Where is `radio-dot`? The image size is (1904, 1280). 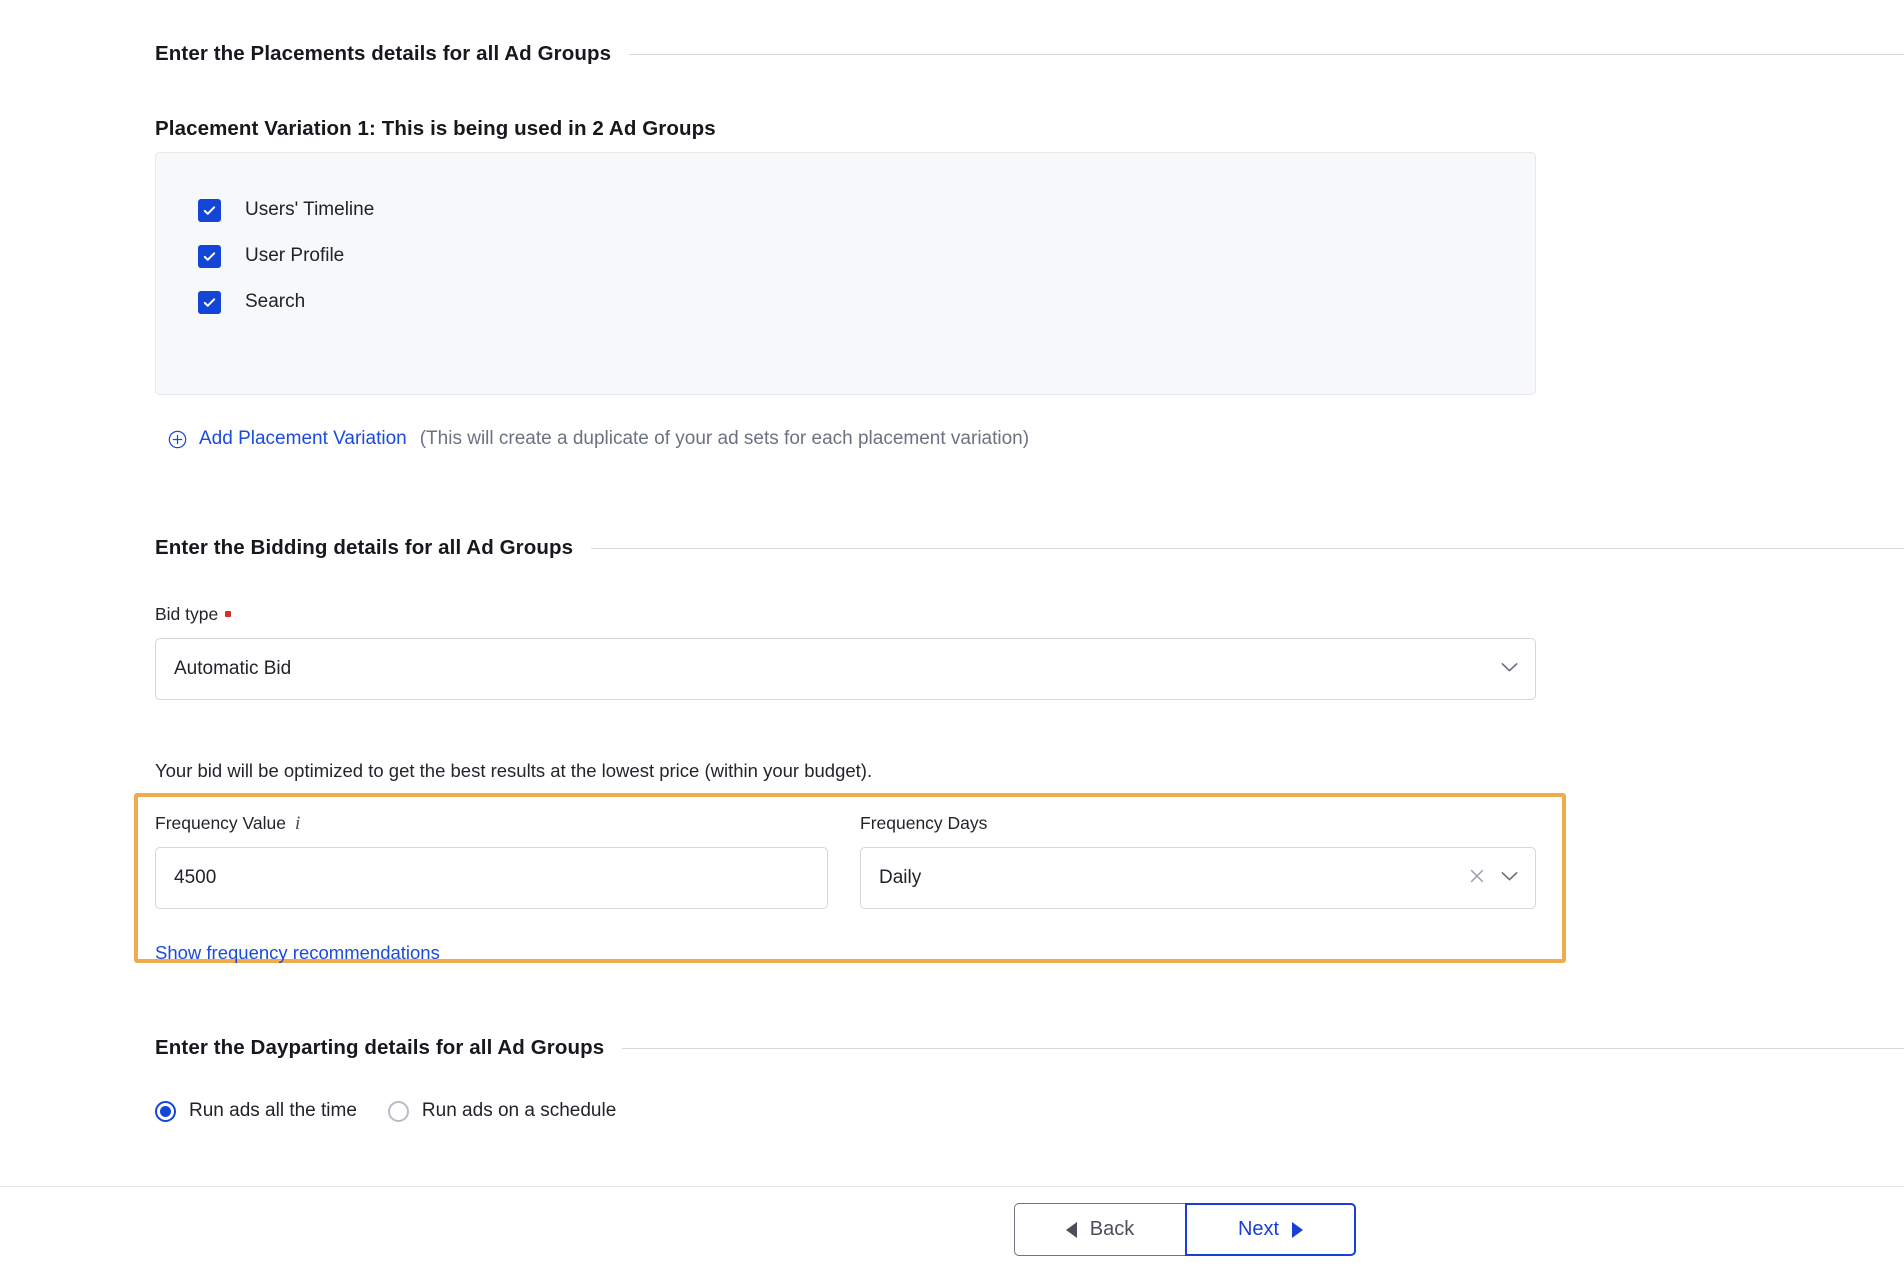
radio-dot is located at coordinates (165, 1111).